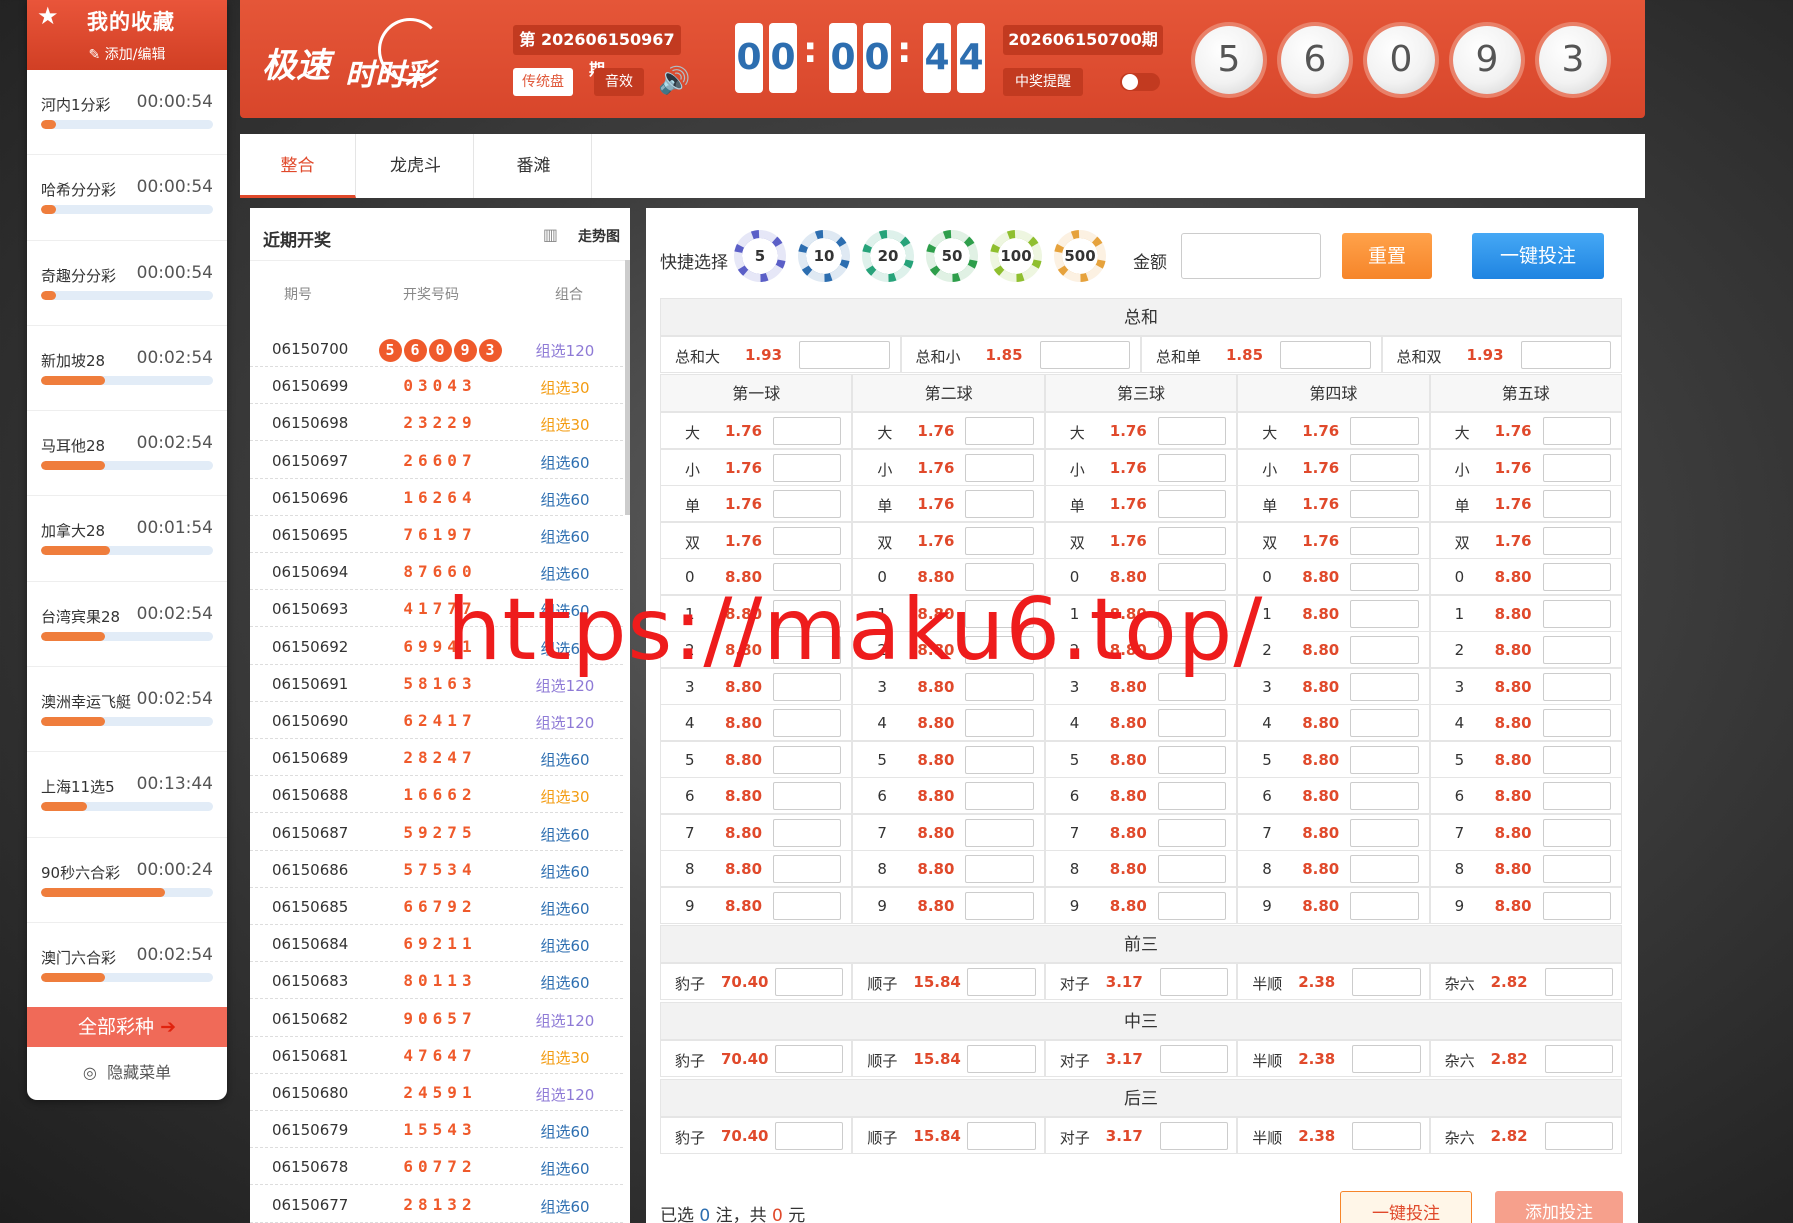 Image resolution: width=1793 pixels, height=1223 pixels. I want to click on ball-bet-cell: 大 1.76, so click(1333, 430).